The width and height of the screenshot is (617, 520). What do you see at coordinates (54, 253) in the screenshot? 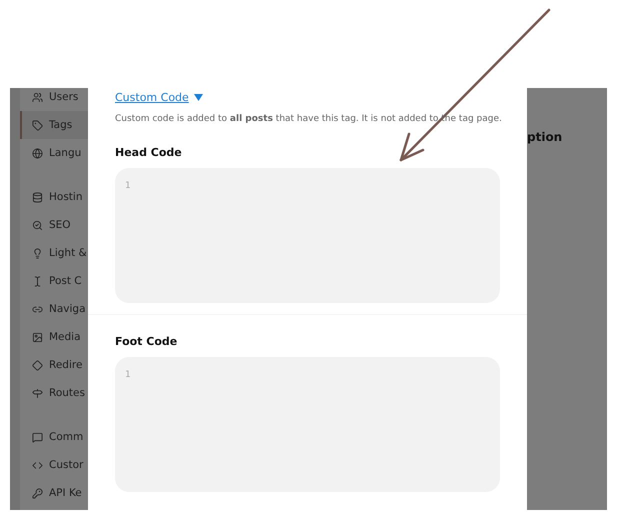
I see `sidebar-item: Light &` at bounding box center [54, 253].